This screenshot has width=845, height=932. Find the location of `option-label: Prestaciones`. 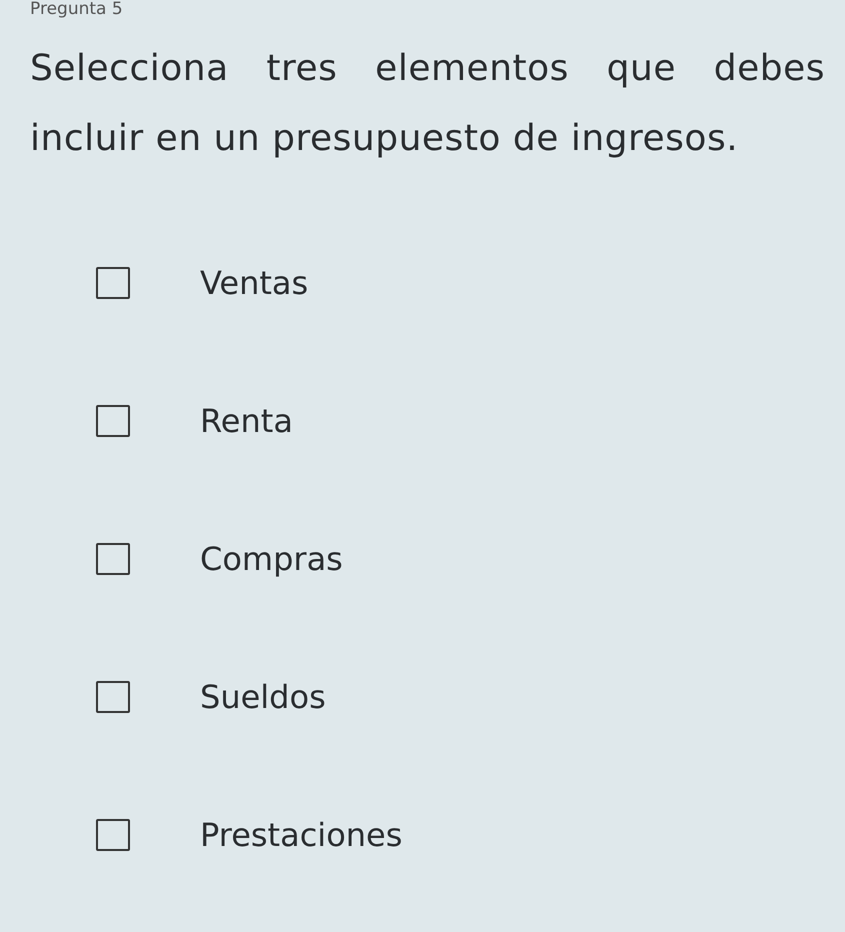

option-label: Prestaciones is located at coordinates (301, 835).